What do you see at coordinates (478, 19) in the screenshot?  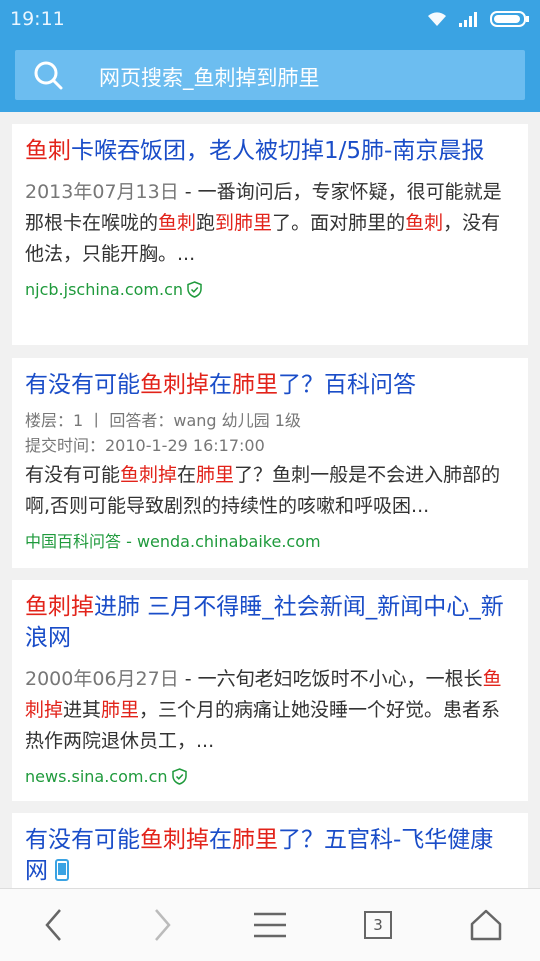 I see `status-icons` at bounding box center [478, 19].